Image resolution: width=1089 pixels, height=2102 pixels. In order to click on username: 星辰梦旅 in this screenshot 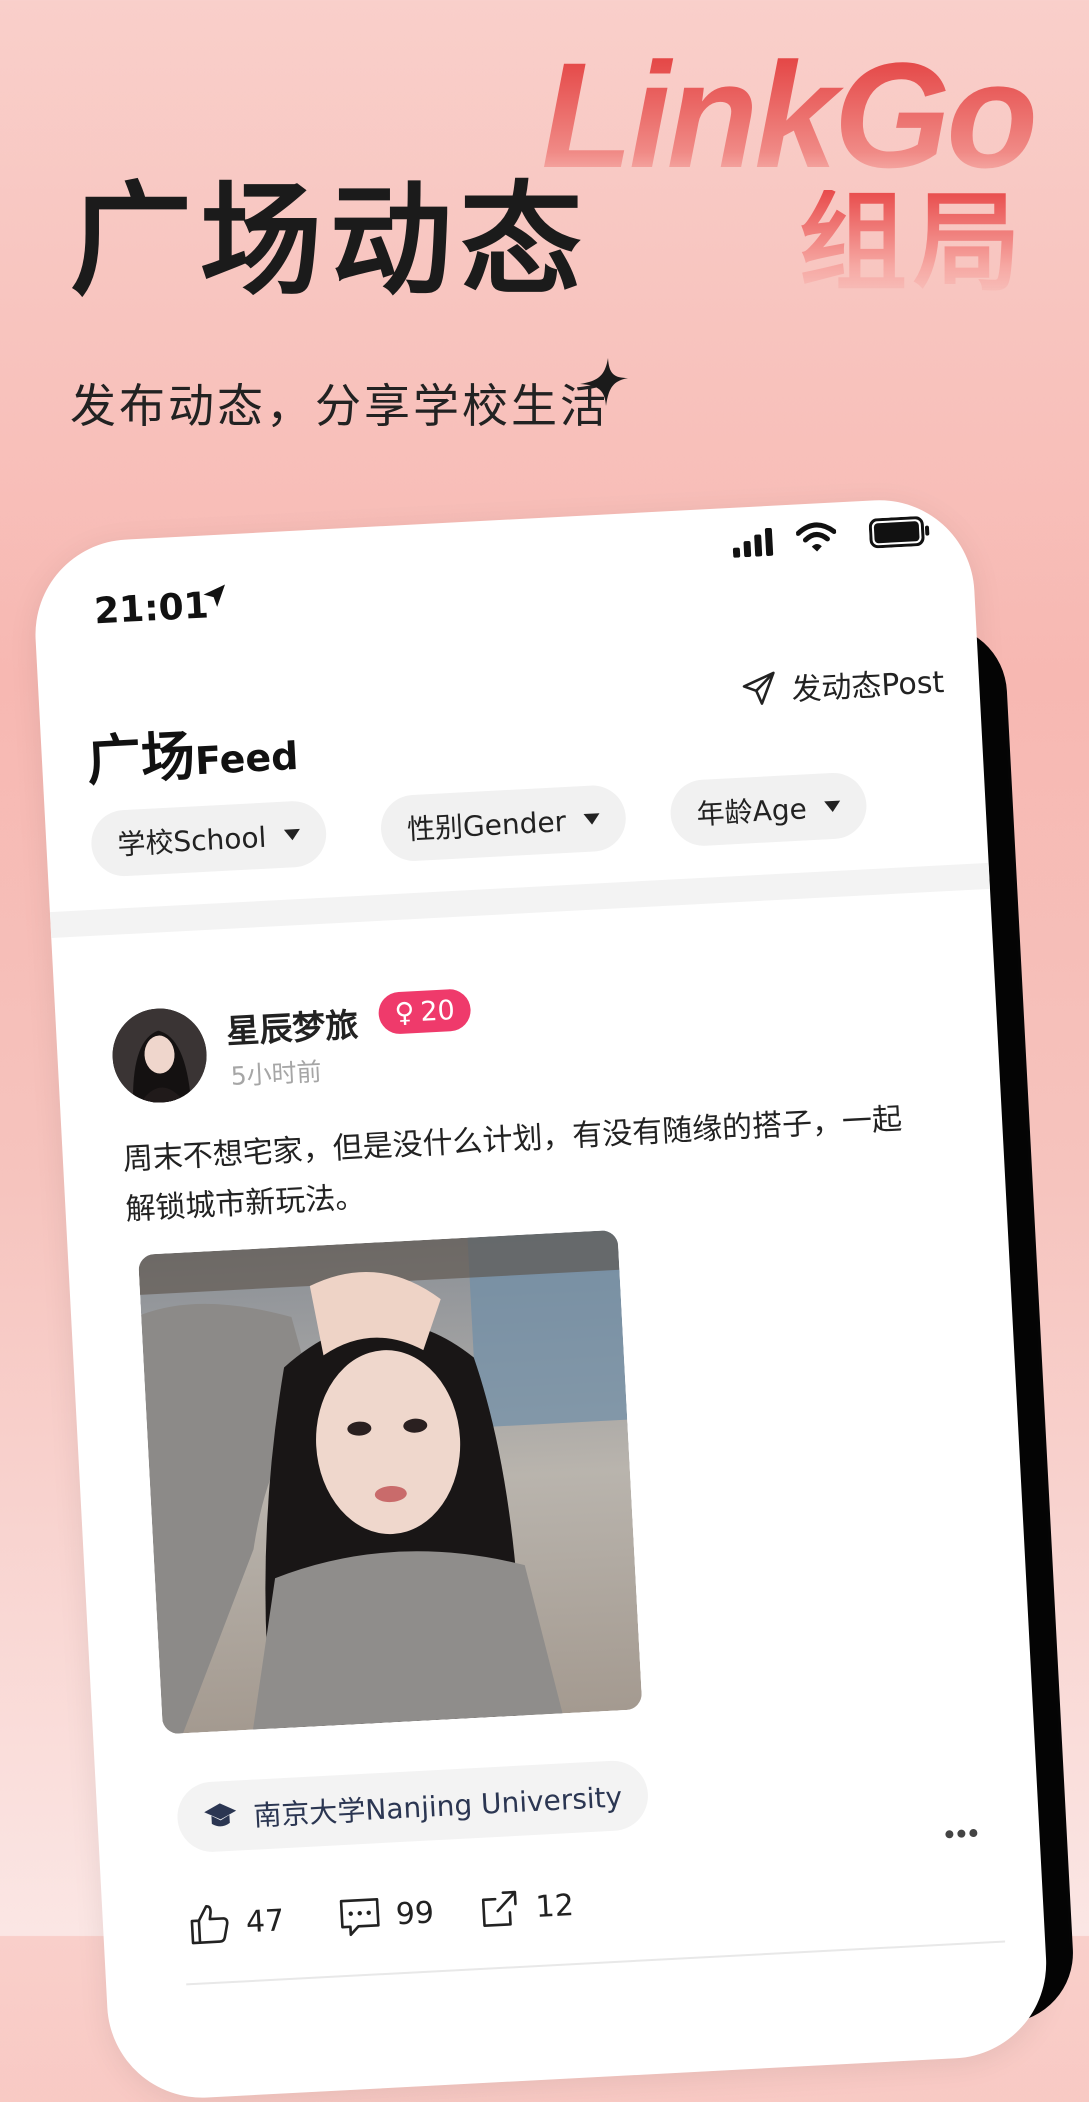, I will do `click(292, 1025)`.